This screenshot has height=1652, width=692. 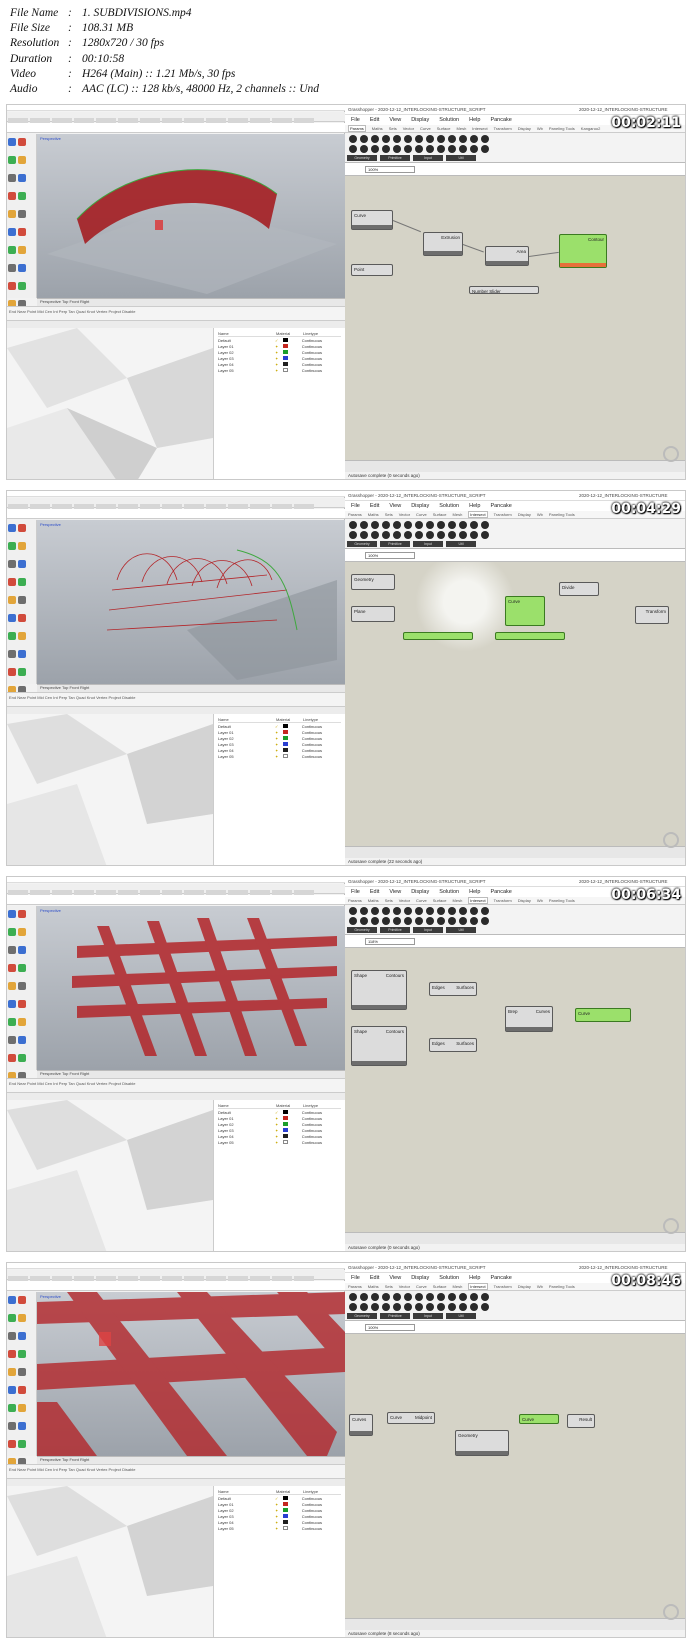 I want to click on perspective-viewport: Perspective, so click(x=191, y=216).